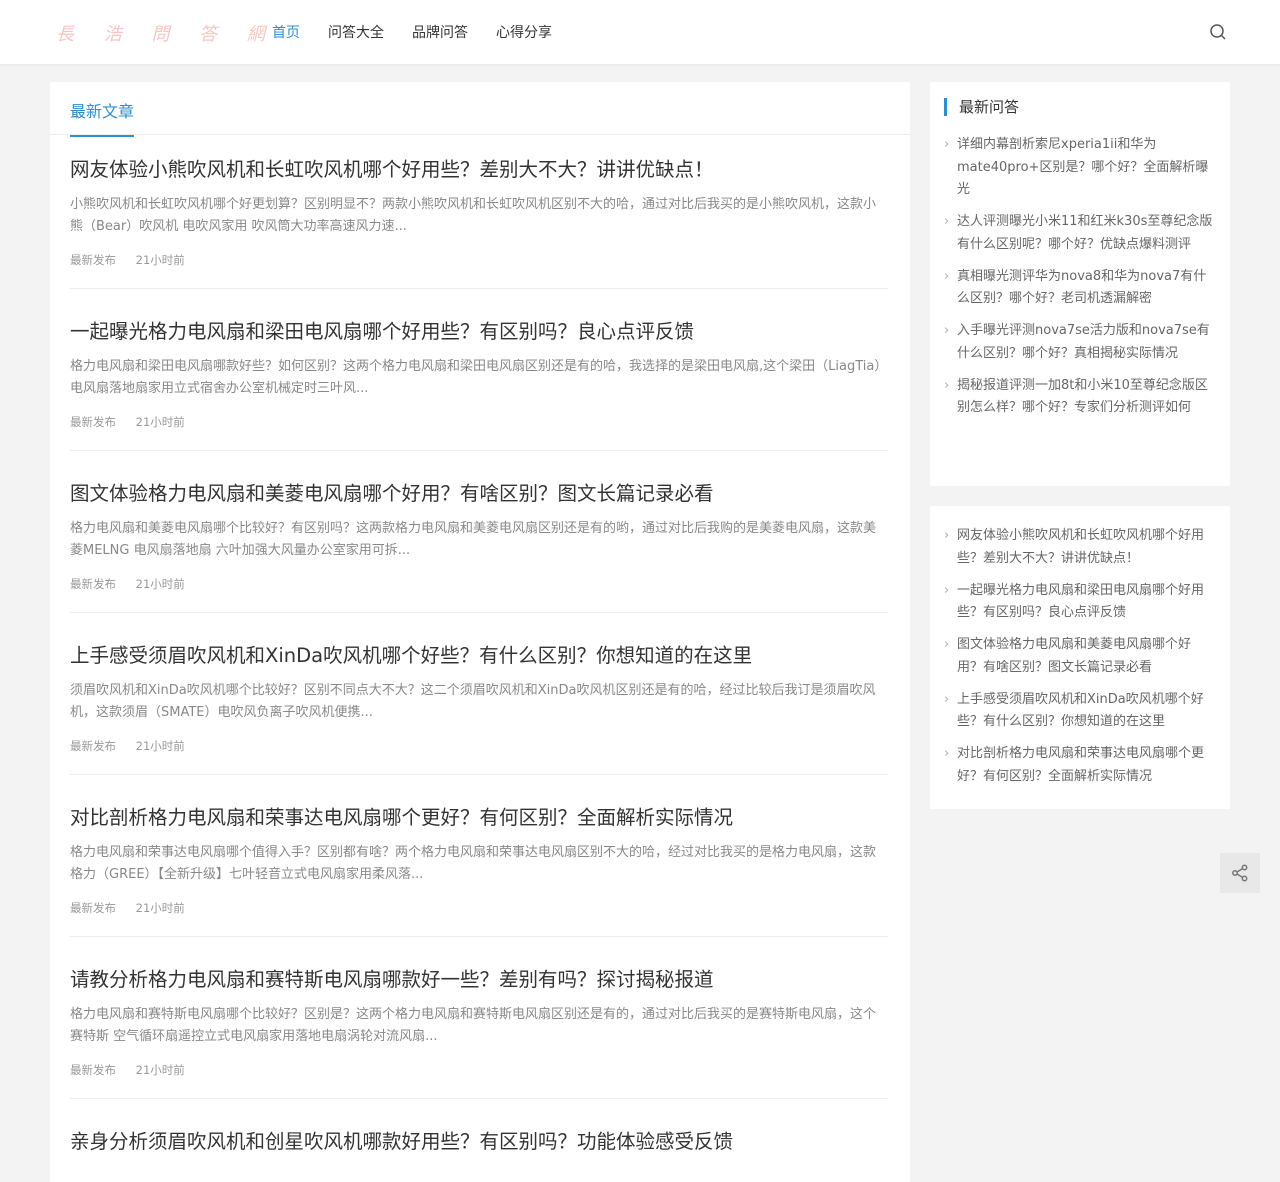 This screenshot has height=1182, width=1280. I want to click on article-list-header: 最新文章, so click(480, 109).